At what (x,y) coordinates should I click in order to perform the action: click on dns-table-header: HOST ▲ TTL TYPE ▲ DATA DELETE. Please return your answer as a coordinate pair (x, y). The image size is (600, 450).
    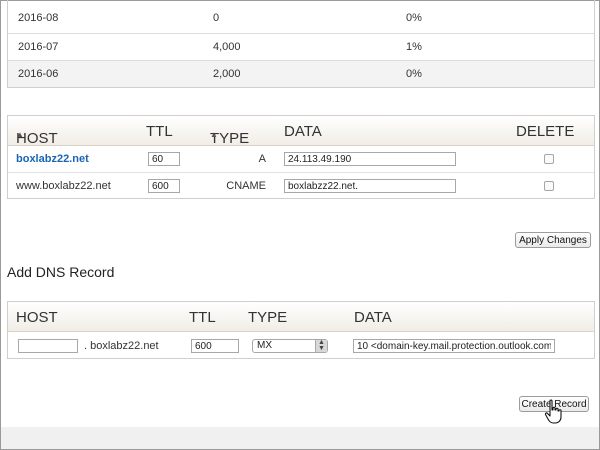
    Looking at the image, I should click on (301, 131).